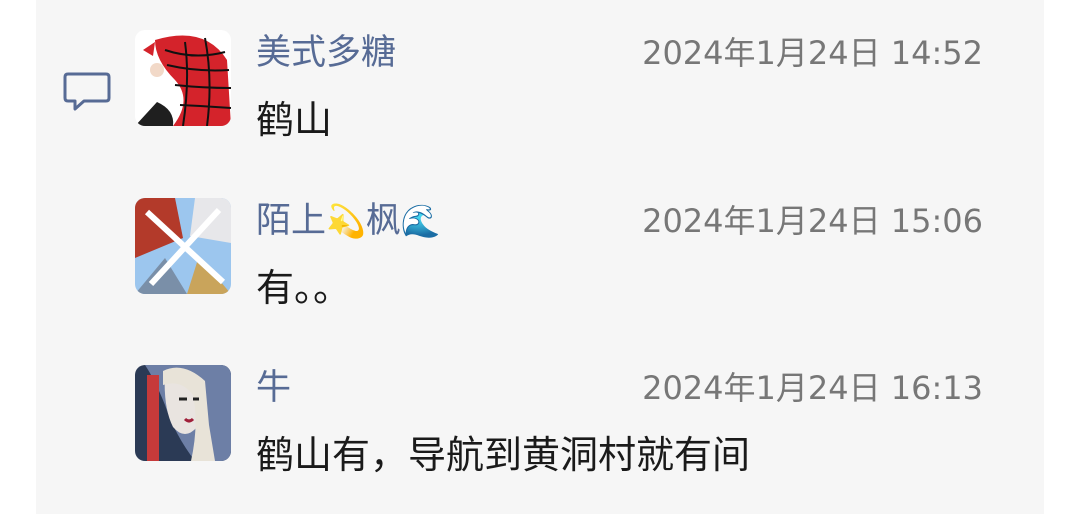 This screenshot has width=1080, height=514. Describe the element at coordinates (812, 53) in the screenshot. I see `comment-time: 2024年1月24日 14:52` at that location.